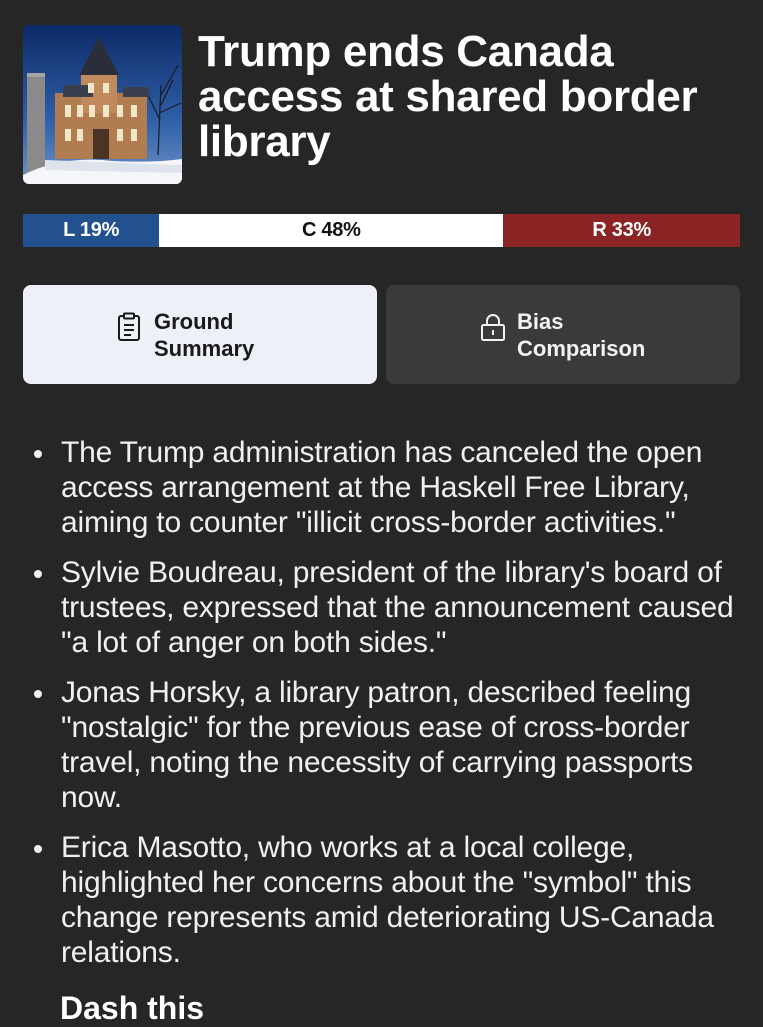 The height and width of the screenshot is (1027, 763). What do you see at coordinates (204, 334) in the screenshot?
I see `tab-ground-summary-label: Ground Summary` at bounding box center [204, 334].